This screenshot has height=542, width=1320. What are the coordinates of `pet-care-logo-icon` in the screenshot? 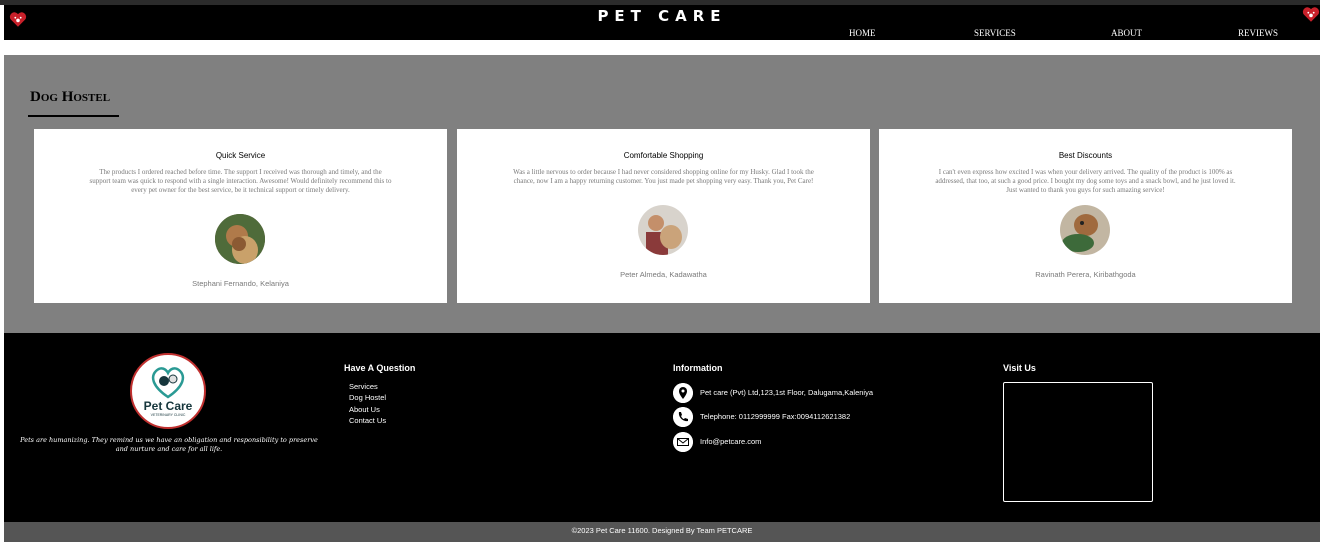 It's located at (168, 383).